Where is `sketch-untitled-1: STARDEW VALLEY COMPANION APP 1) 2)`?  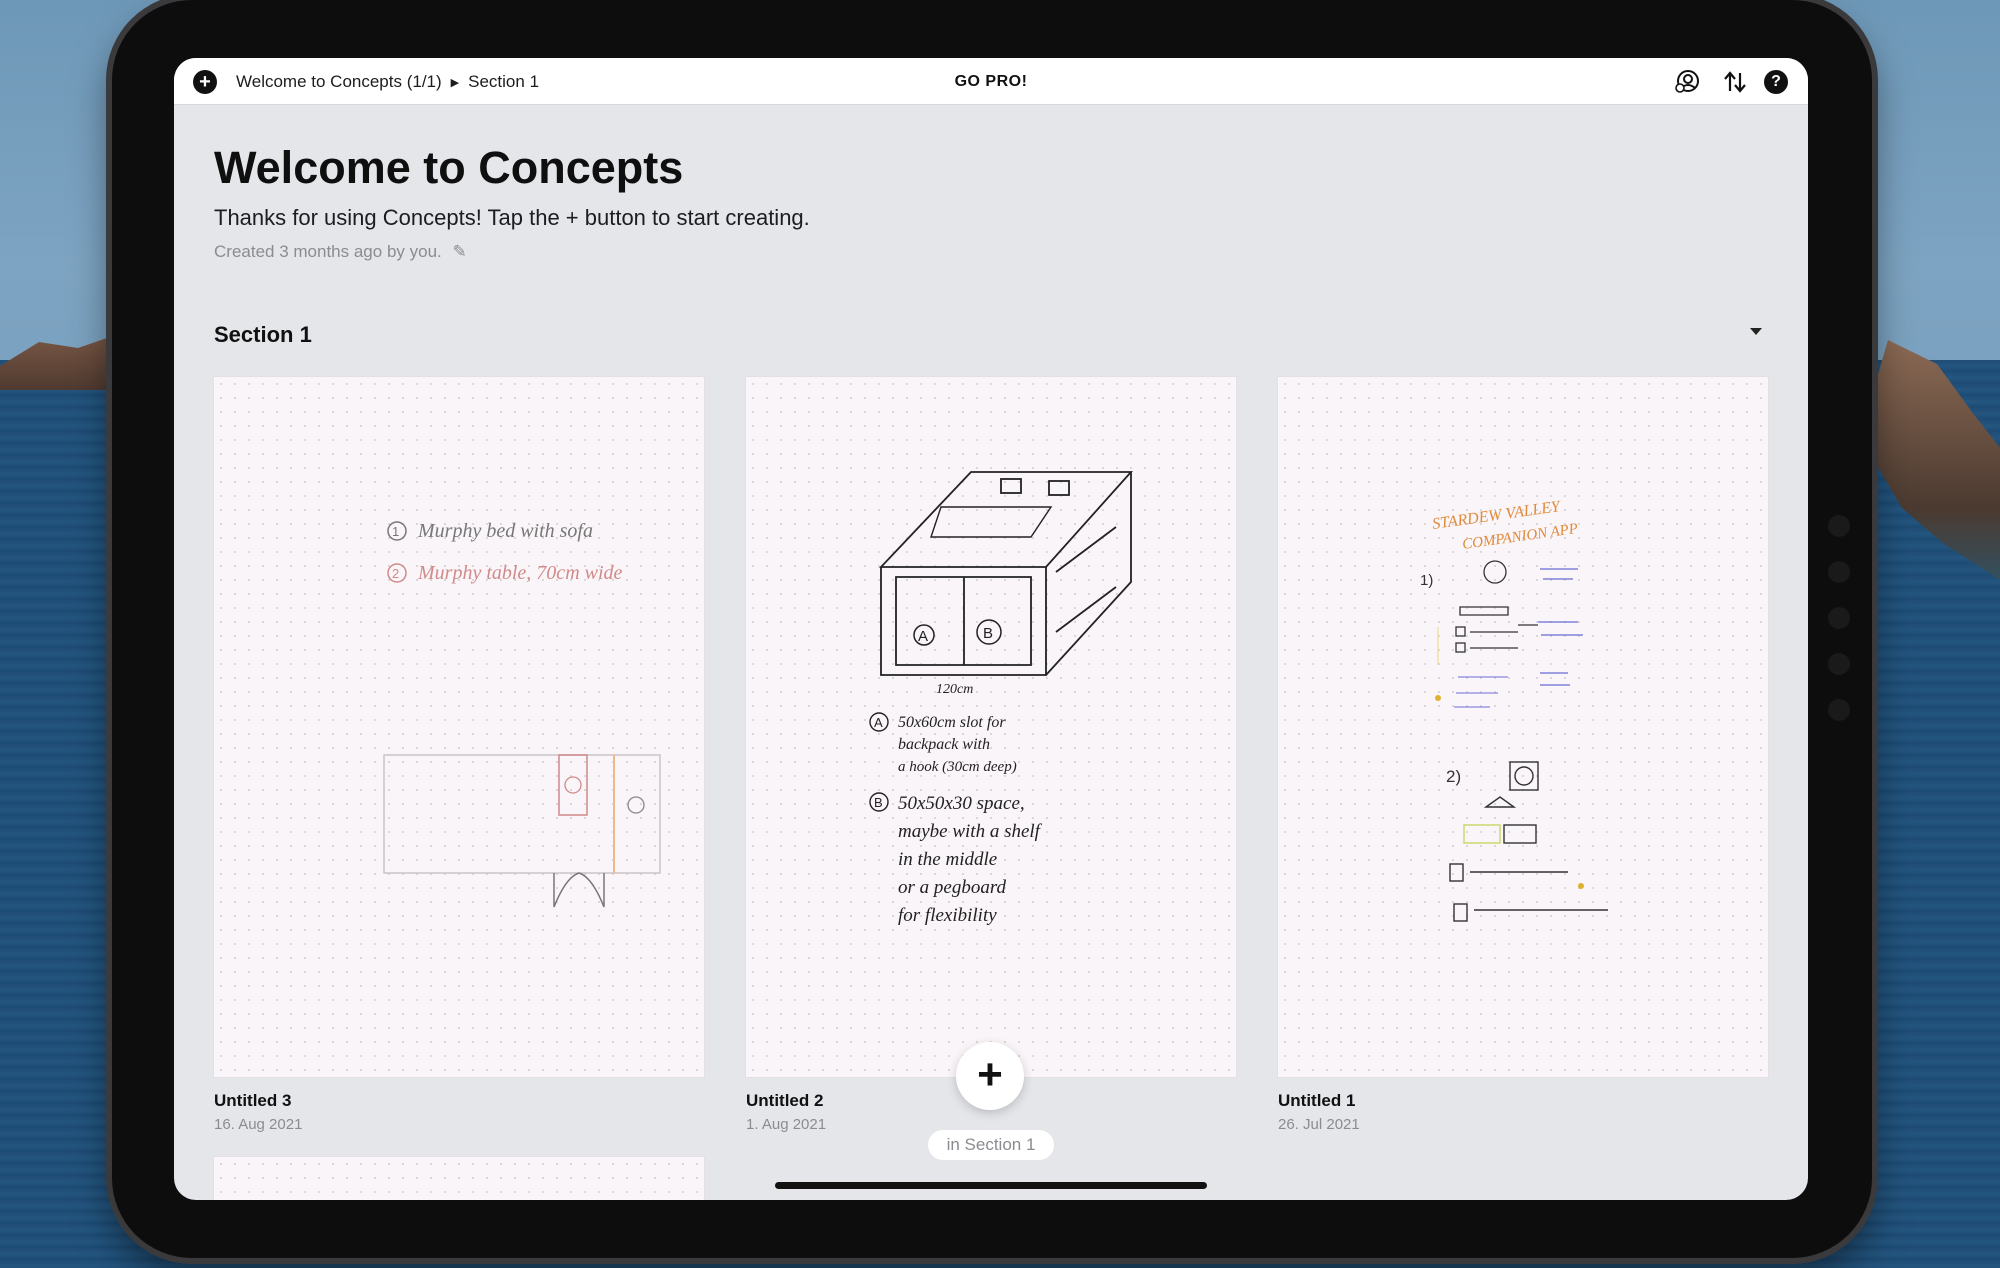
sketch-untitled-1: STARDEW VALLEY COMPANION APP 1) 2) is located at coordinates (1514, 710).